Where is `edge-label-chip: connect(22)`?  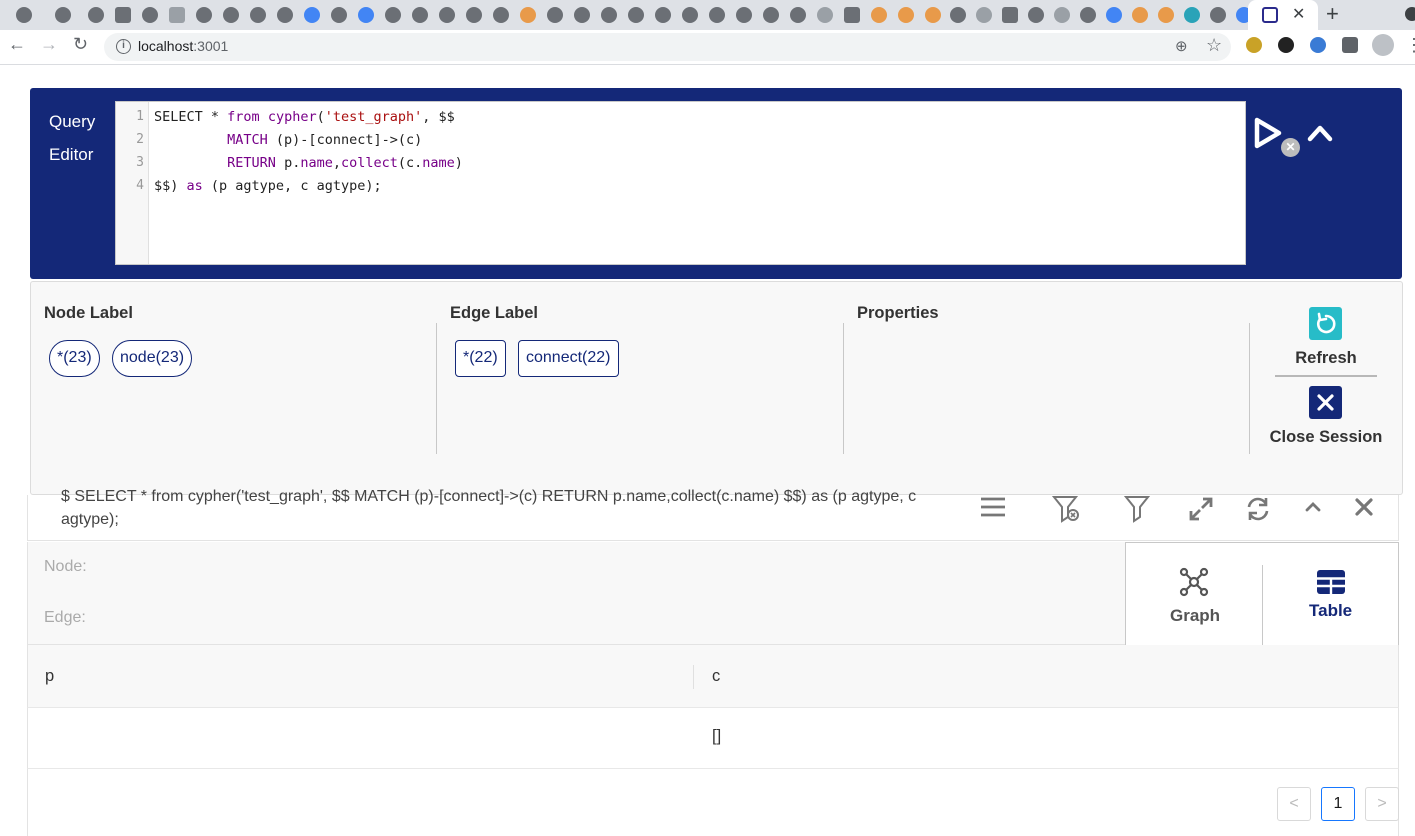
edge-label-chip: connect(22) is located at coordinates (568, 358).